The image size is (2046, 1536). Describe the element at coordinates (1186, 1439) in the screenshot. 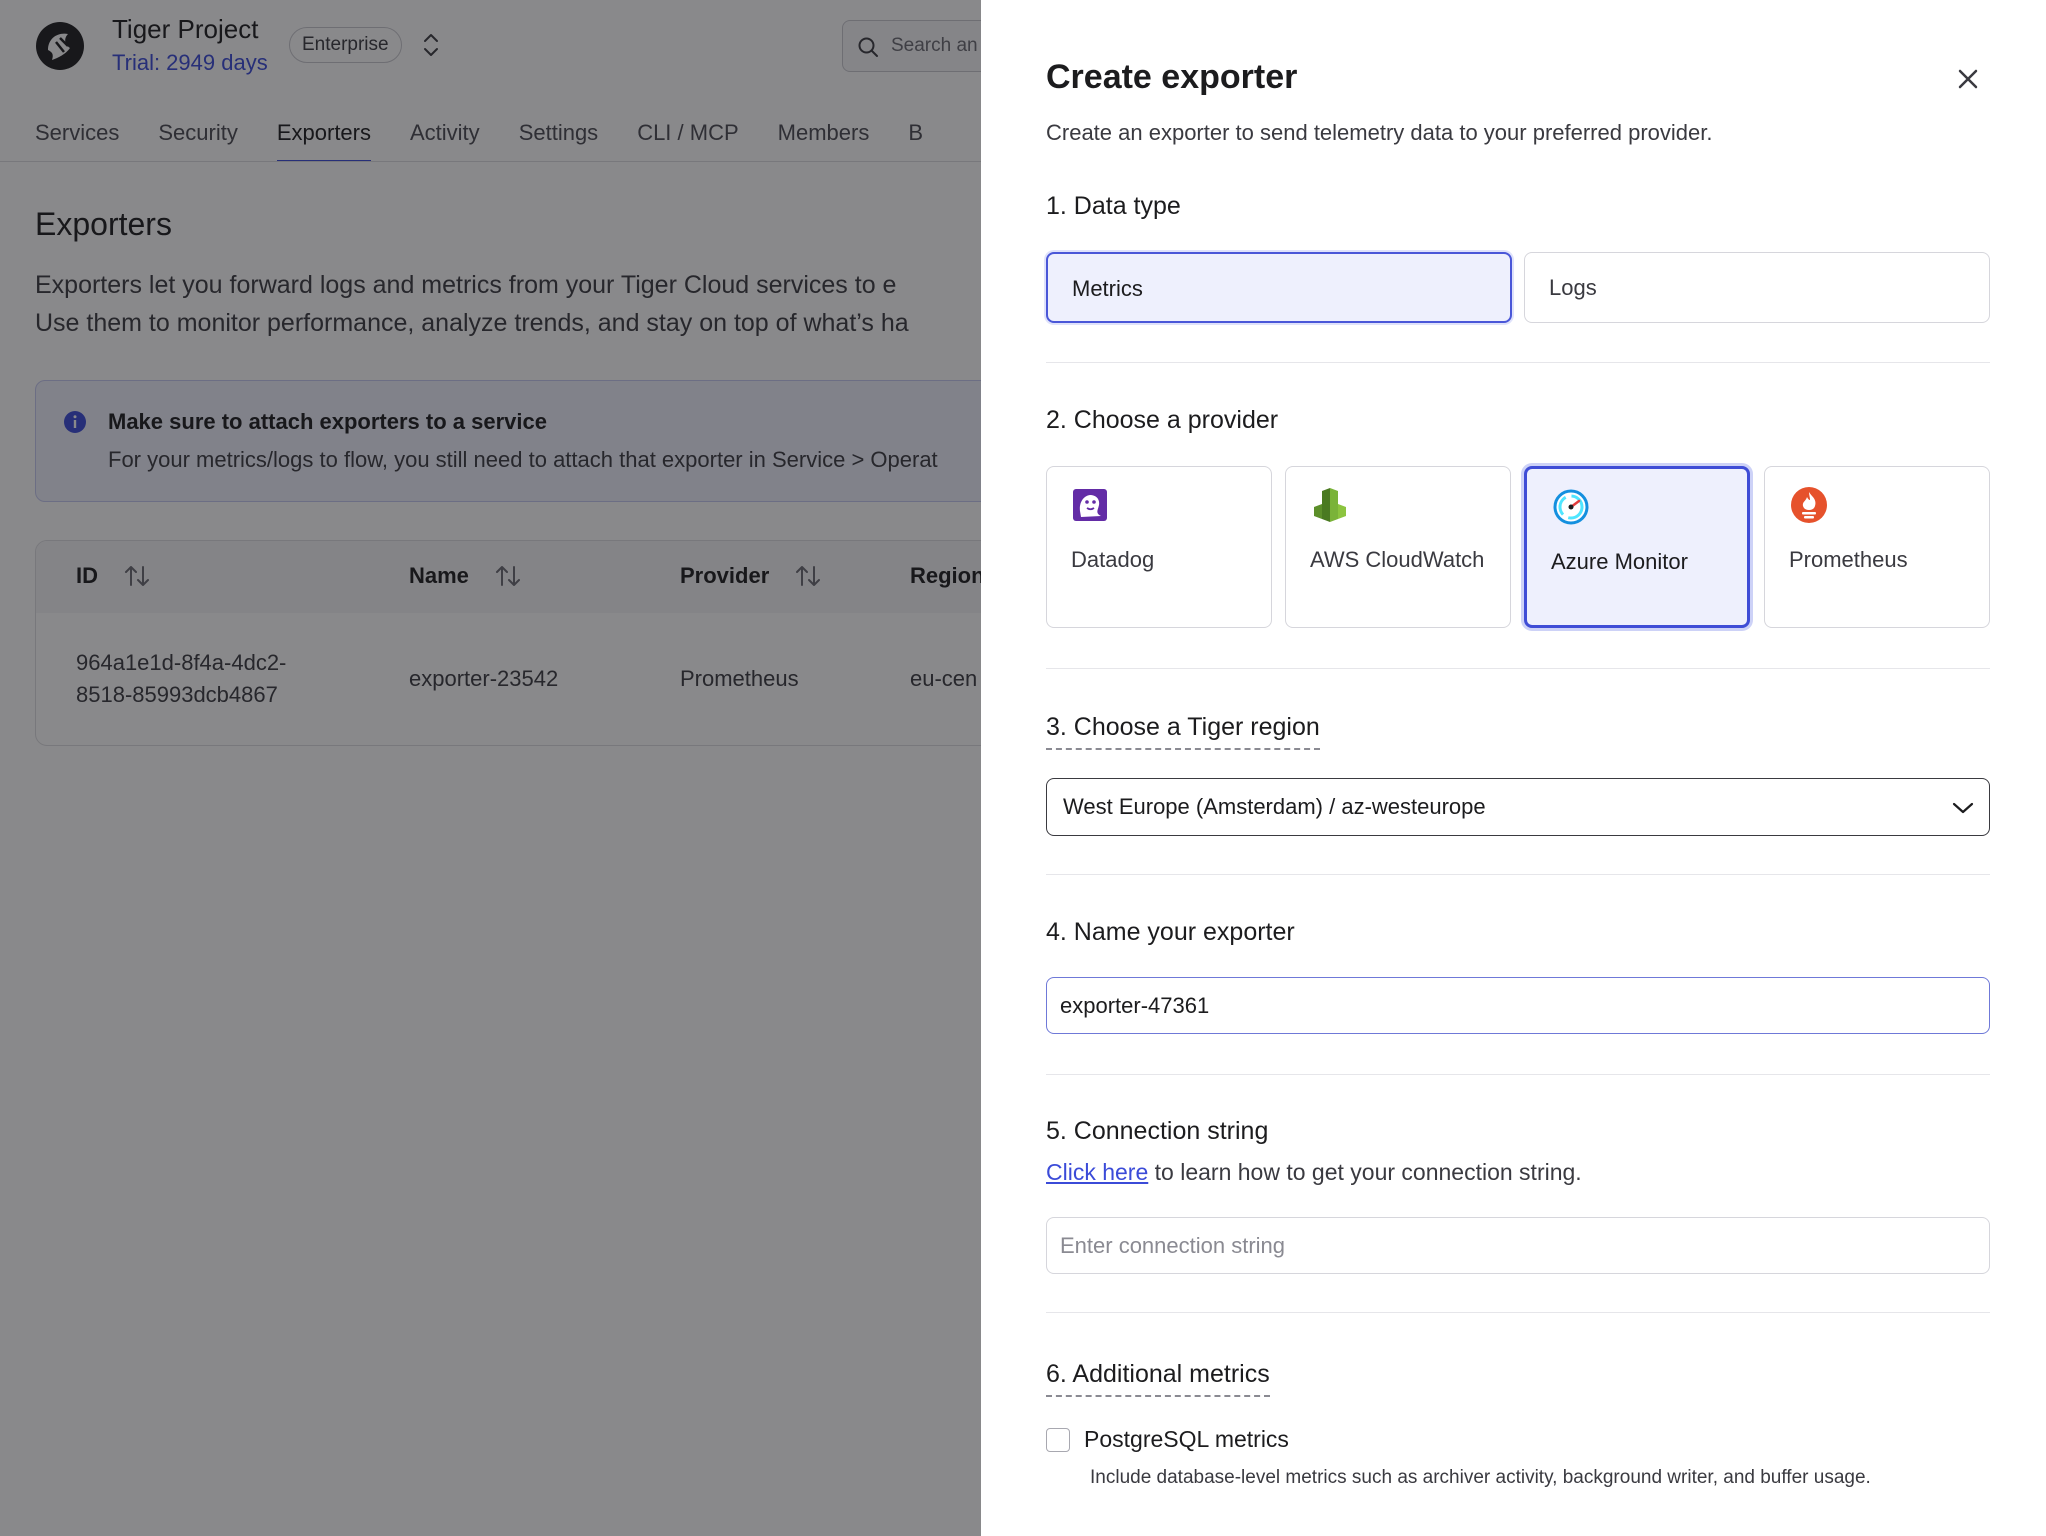

I see `postgresql-metrics-label: PostgreSQL metrics` at that location.